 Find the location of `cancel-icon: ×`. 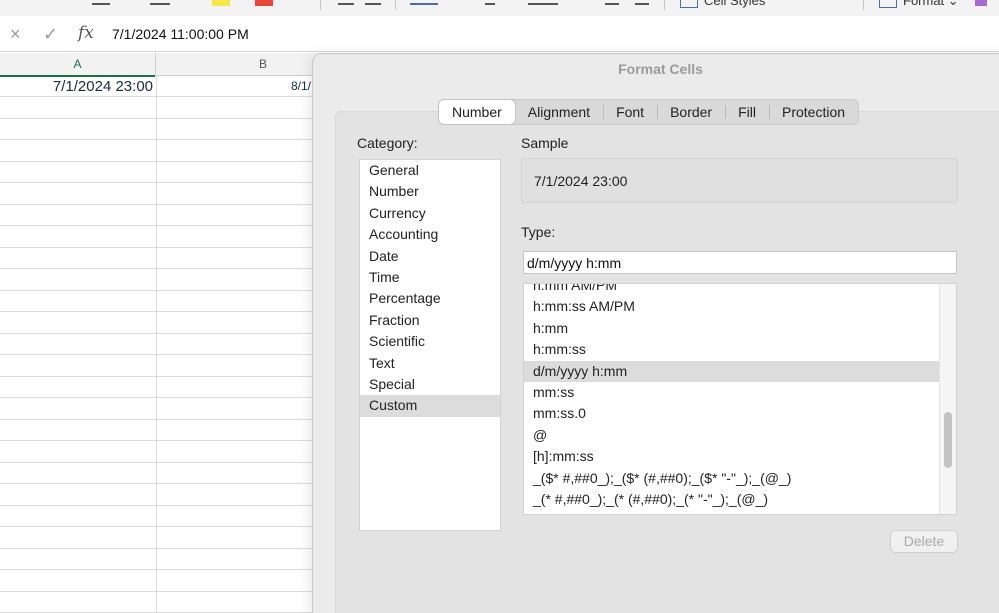

cancel-icon: × is located at coordinates (15, 34).